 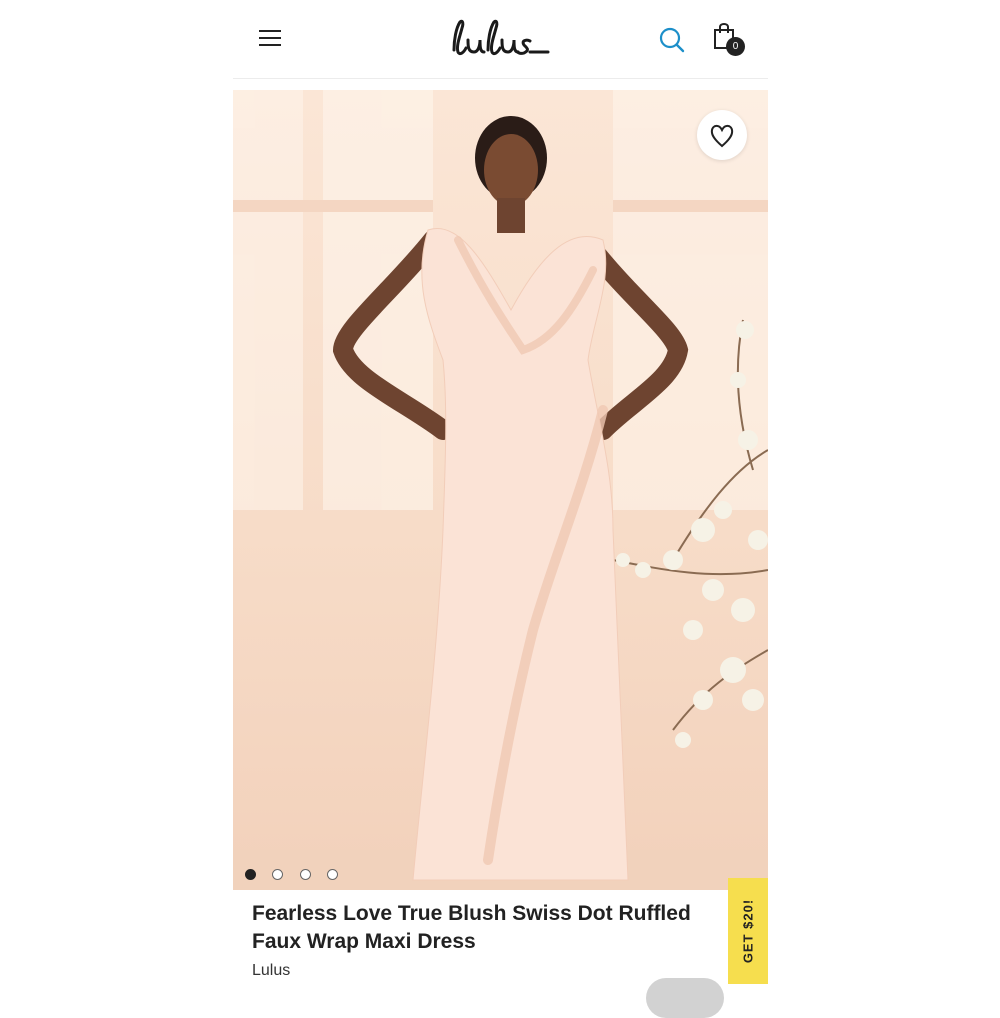 What do you see at coordinates (685, 998) in the screenshot?
I see `floating-action-button` at bounding box center [685, 998].